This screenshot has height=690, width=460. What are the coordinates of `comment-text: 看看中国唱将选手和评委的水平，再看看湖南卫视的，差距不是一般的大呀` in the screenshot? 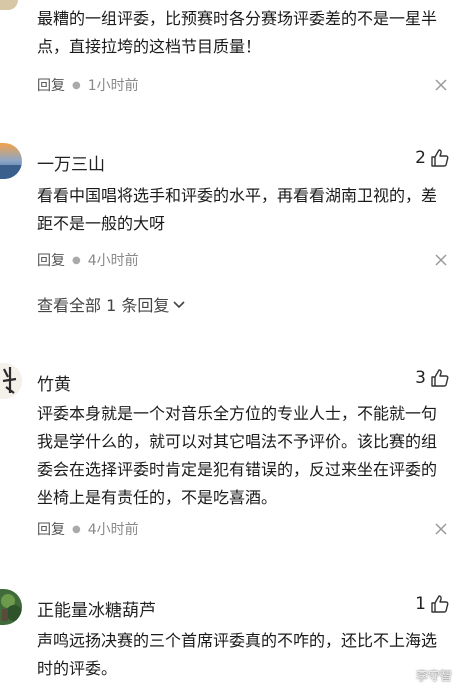 It's located at (237, 209).